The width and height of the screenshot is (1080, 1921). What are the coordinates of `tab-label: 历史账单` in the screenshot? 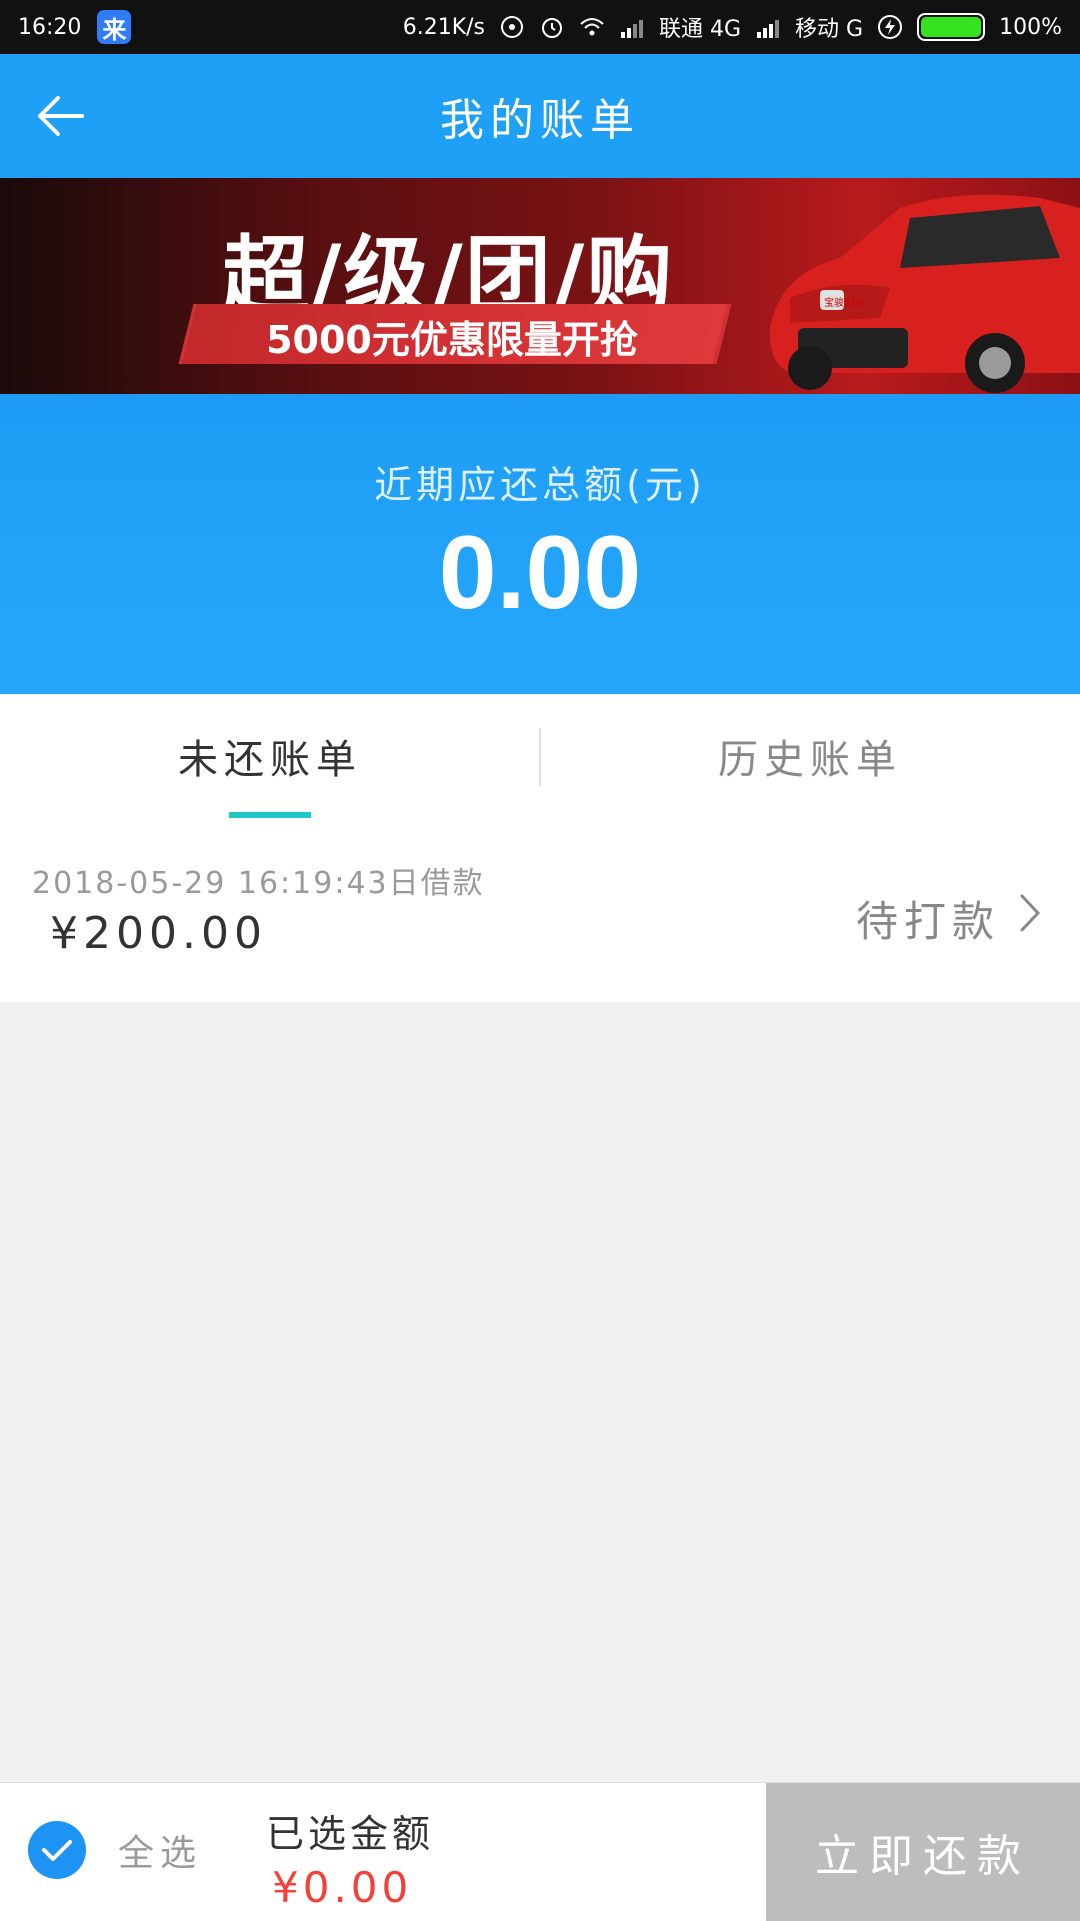 It's located at (810, 760).